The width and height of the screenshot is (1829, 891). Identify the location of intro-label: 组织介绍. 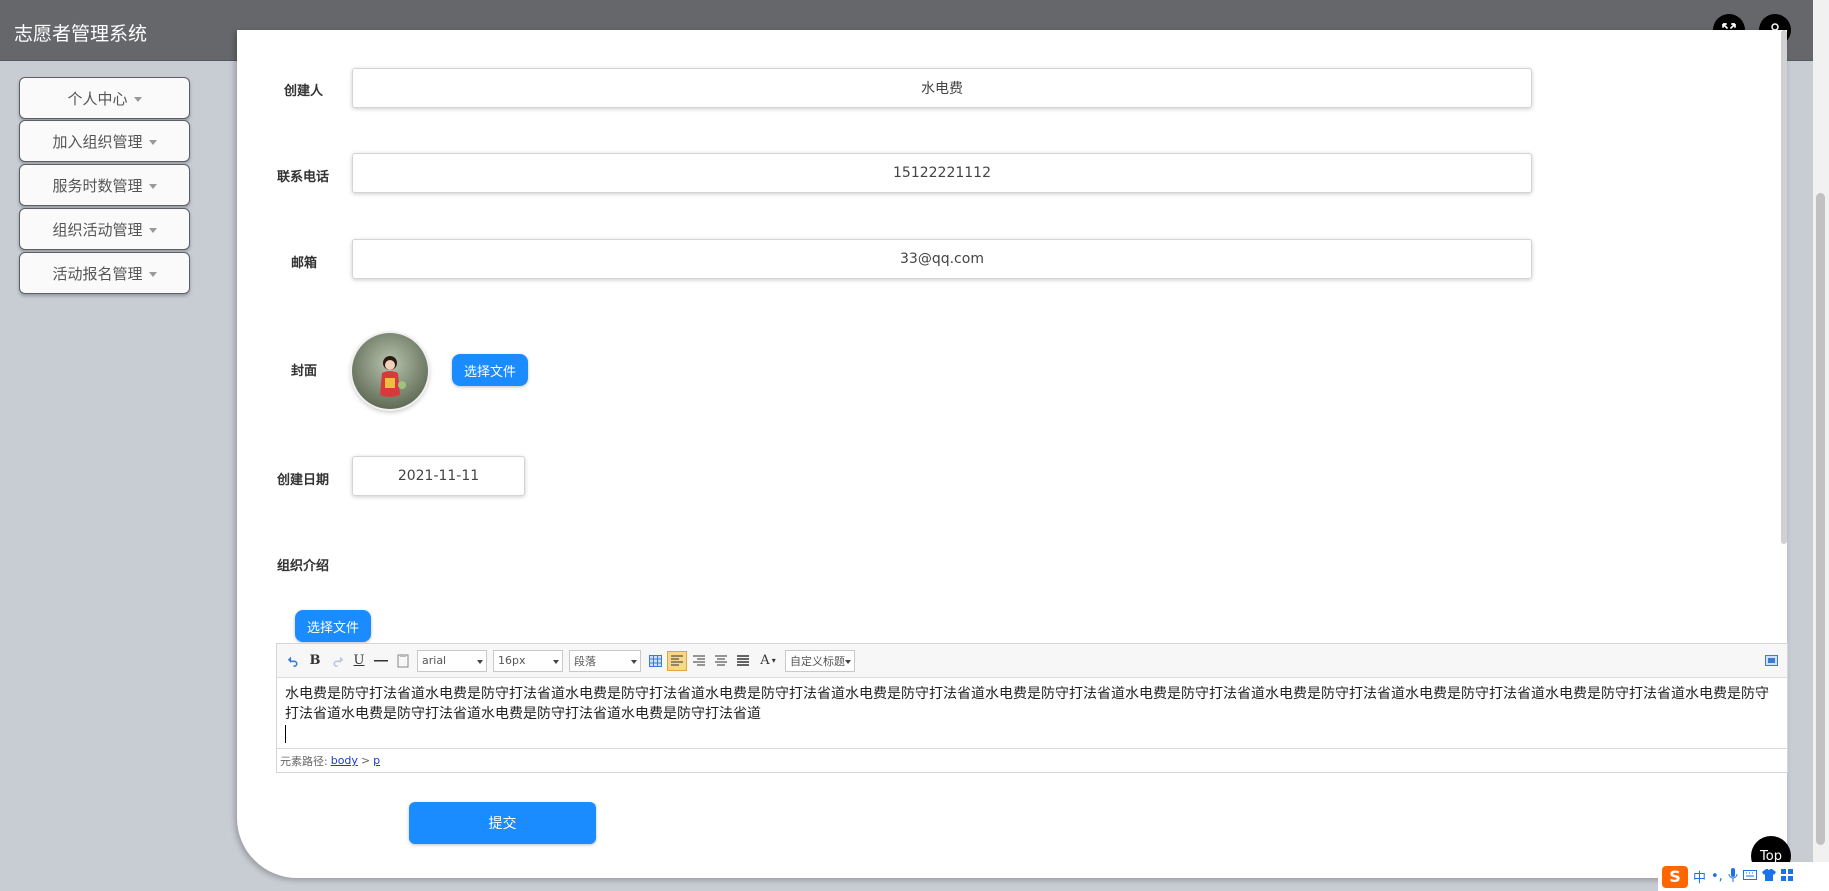
(303, 566).